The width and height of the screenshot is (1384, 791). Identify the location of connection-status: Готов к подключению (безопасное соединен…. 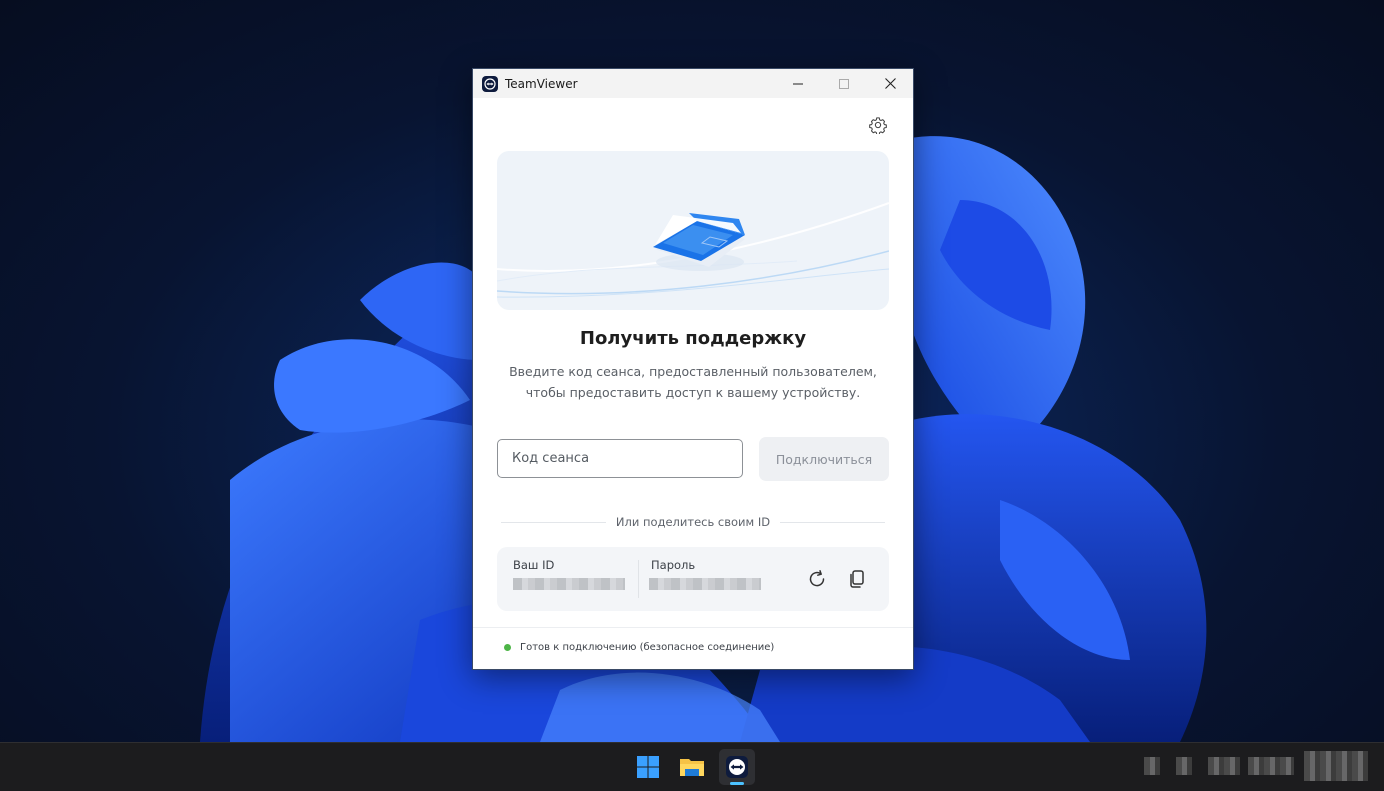
(639, 647).